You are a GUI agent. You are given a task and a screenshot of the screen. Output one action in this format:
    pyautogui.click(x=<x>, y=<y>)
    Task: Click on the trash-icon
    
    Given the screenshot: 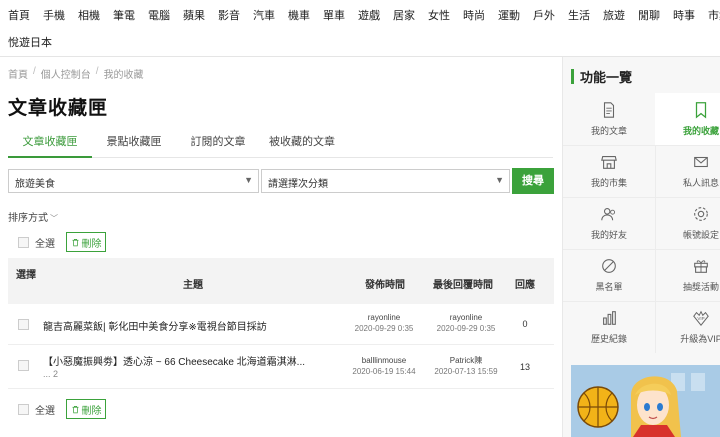 What is the action you would take?
    pyautogui.click(x=75, y=409)
    